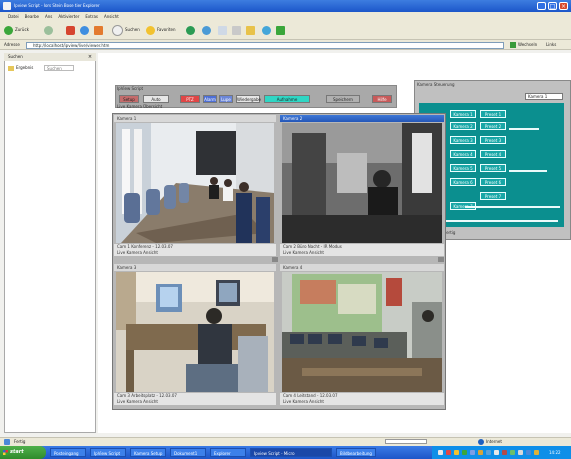 The image size is (571, 459). What do you see at coordinates (226, 99) in the screenshot?
I see `zoom-button: Lupe` at bounding box center [226, 99].